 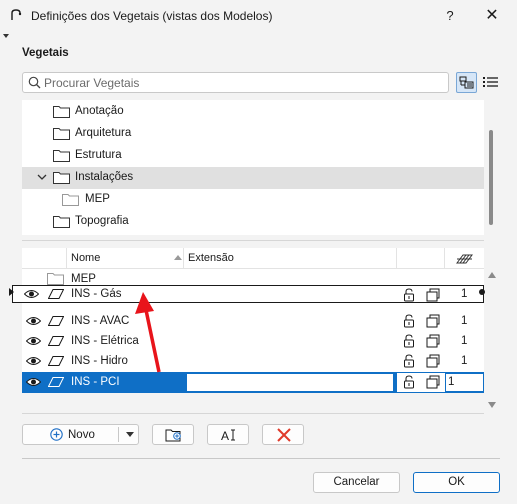 I want to click on close-button: ✕, so click(x=492, y=16).